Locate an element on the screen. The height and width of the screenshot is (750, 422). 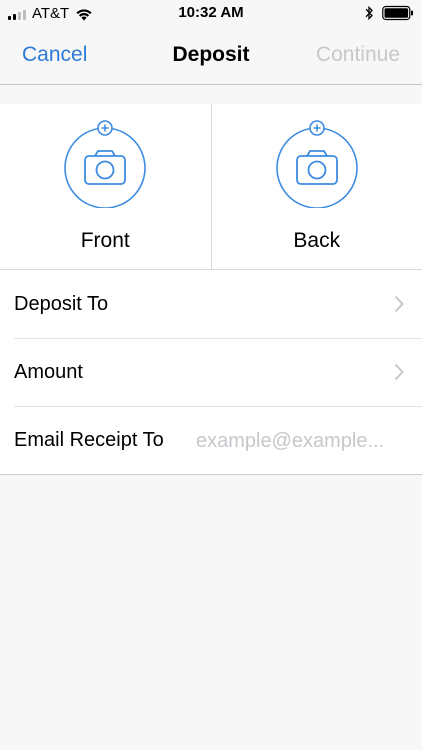
email-receipt-row: Email Receipt To is located at coordinates (211, 440).